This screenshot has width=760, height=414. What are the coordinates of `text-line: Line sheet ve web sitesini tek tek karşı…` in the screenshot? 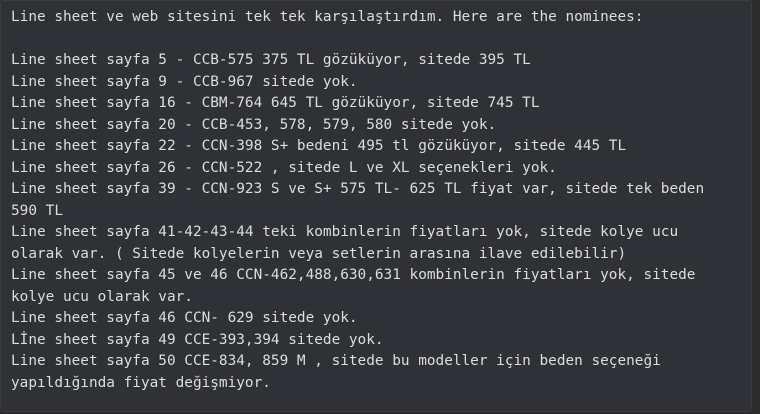 It's located at (327, 17).